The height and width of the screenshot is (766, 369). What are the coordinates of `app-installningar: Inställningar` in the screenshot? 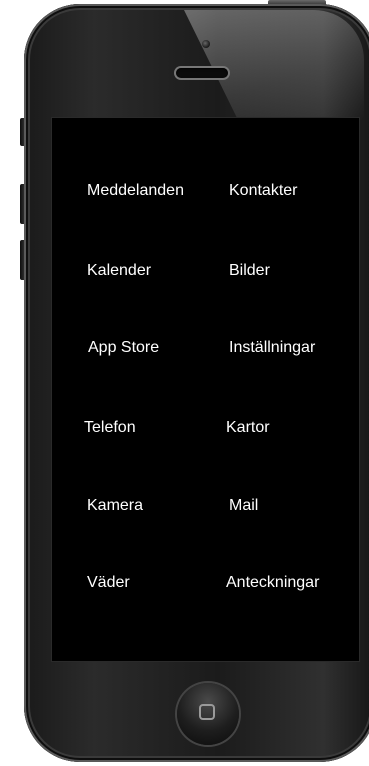 It's located at (272, 348).